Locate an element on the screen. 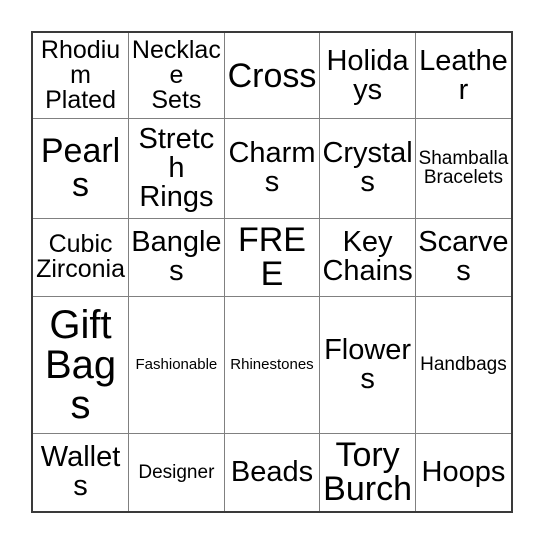 The height and width of the screenshot is (544, 544). bingo-cell: Flowers is located at coordinates (367, 364).